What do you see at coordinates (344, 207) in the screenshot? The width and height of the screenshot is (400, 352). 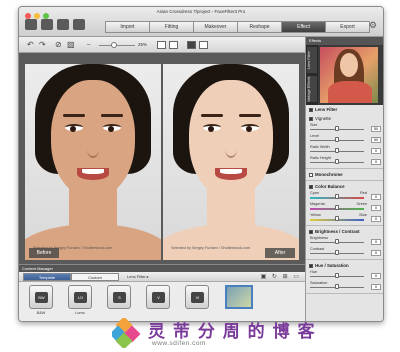 I see `adjust-control: Magenta Green 0` at bounding box center [344, 207].